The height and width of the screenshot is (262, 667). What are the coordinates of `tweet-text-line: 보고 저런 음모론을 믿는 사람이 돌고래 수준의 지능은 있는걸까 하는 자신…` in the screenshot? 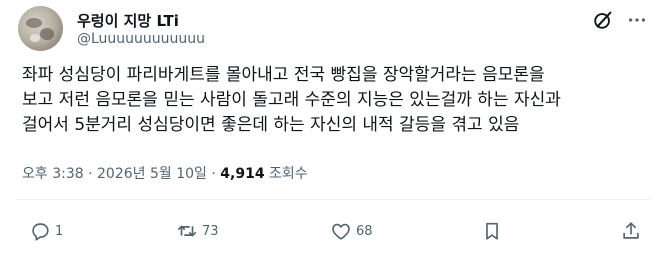 It's located at (291, 100).